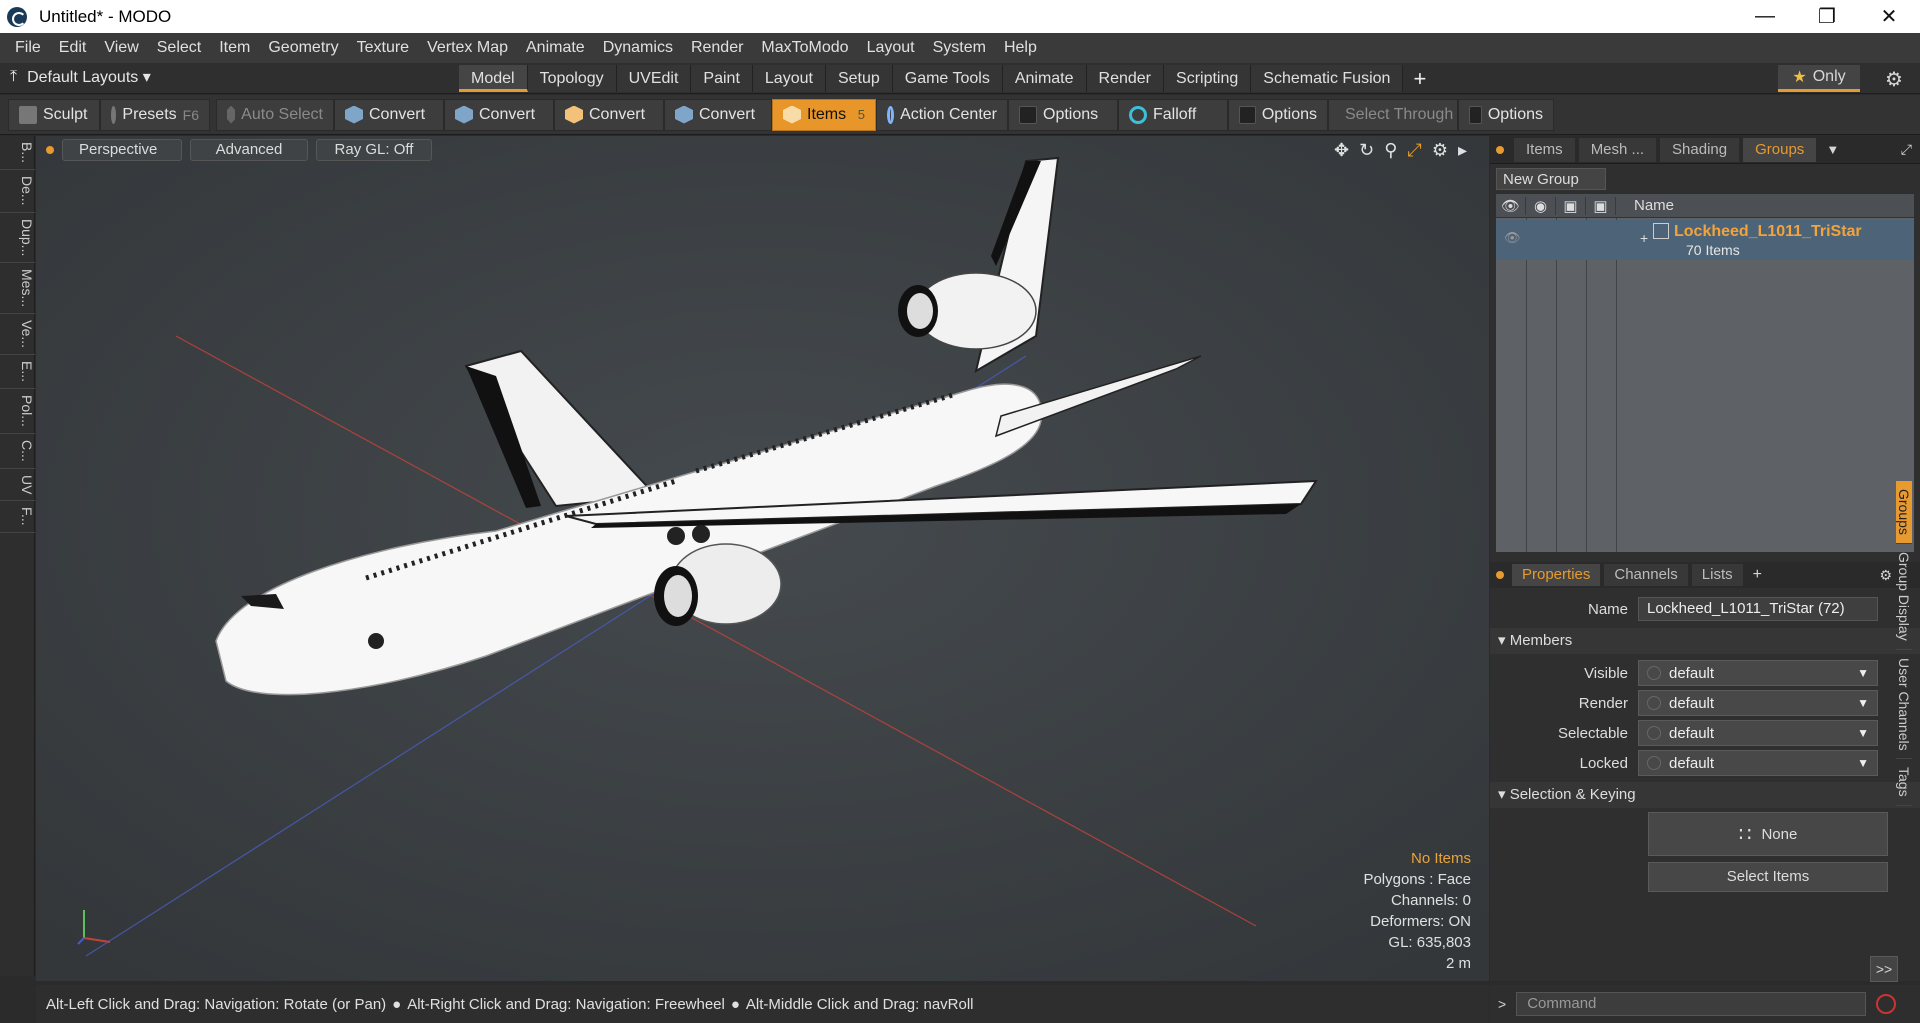 The image size is (1920, 1023). I want to click on tab-lists: Lists, so click(1717, 575).